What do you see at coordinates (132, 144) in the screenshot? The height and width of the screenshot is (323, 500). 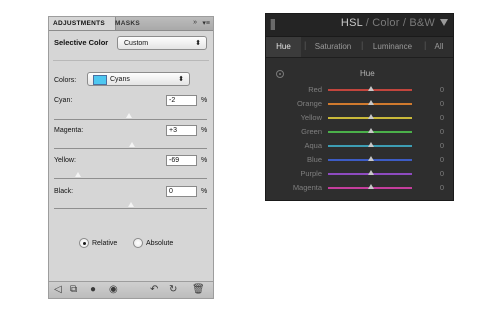 I see `magenta-slider-thumb` at bounding box center [132, 144].